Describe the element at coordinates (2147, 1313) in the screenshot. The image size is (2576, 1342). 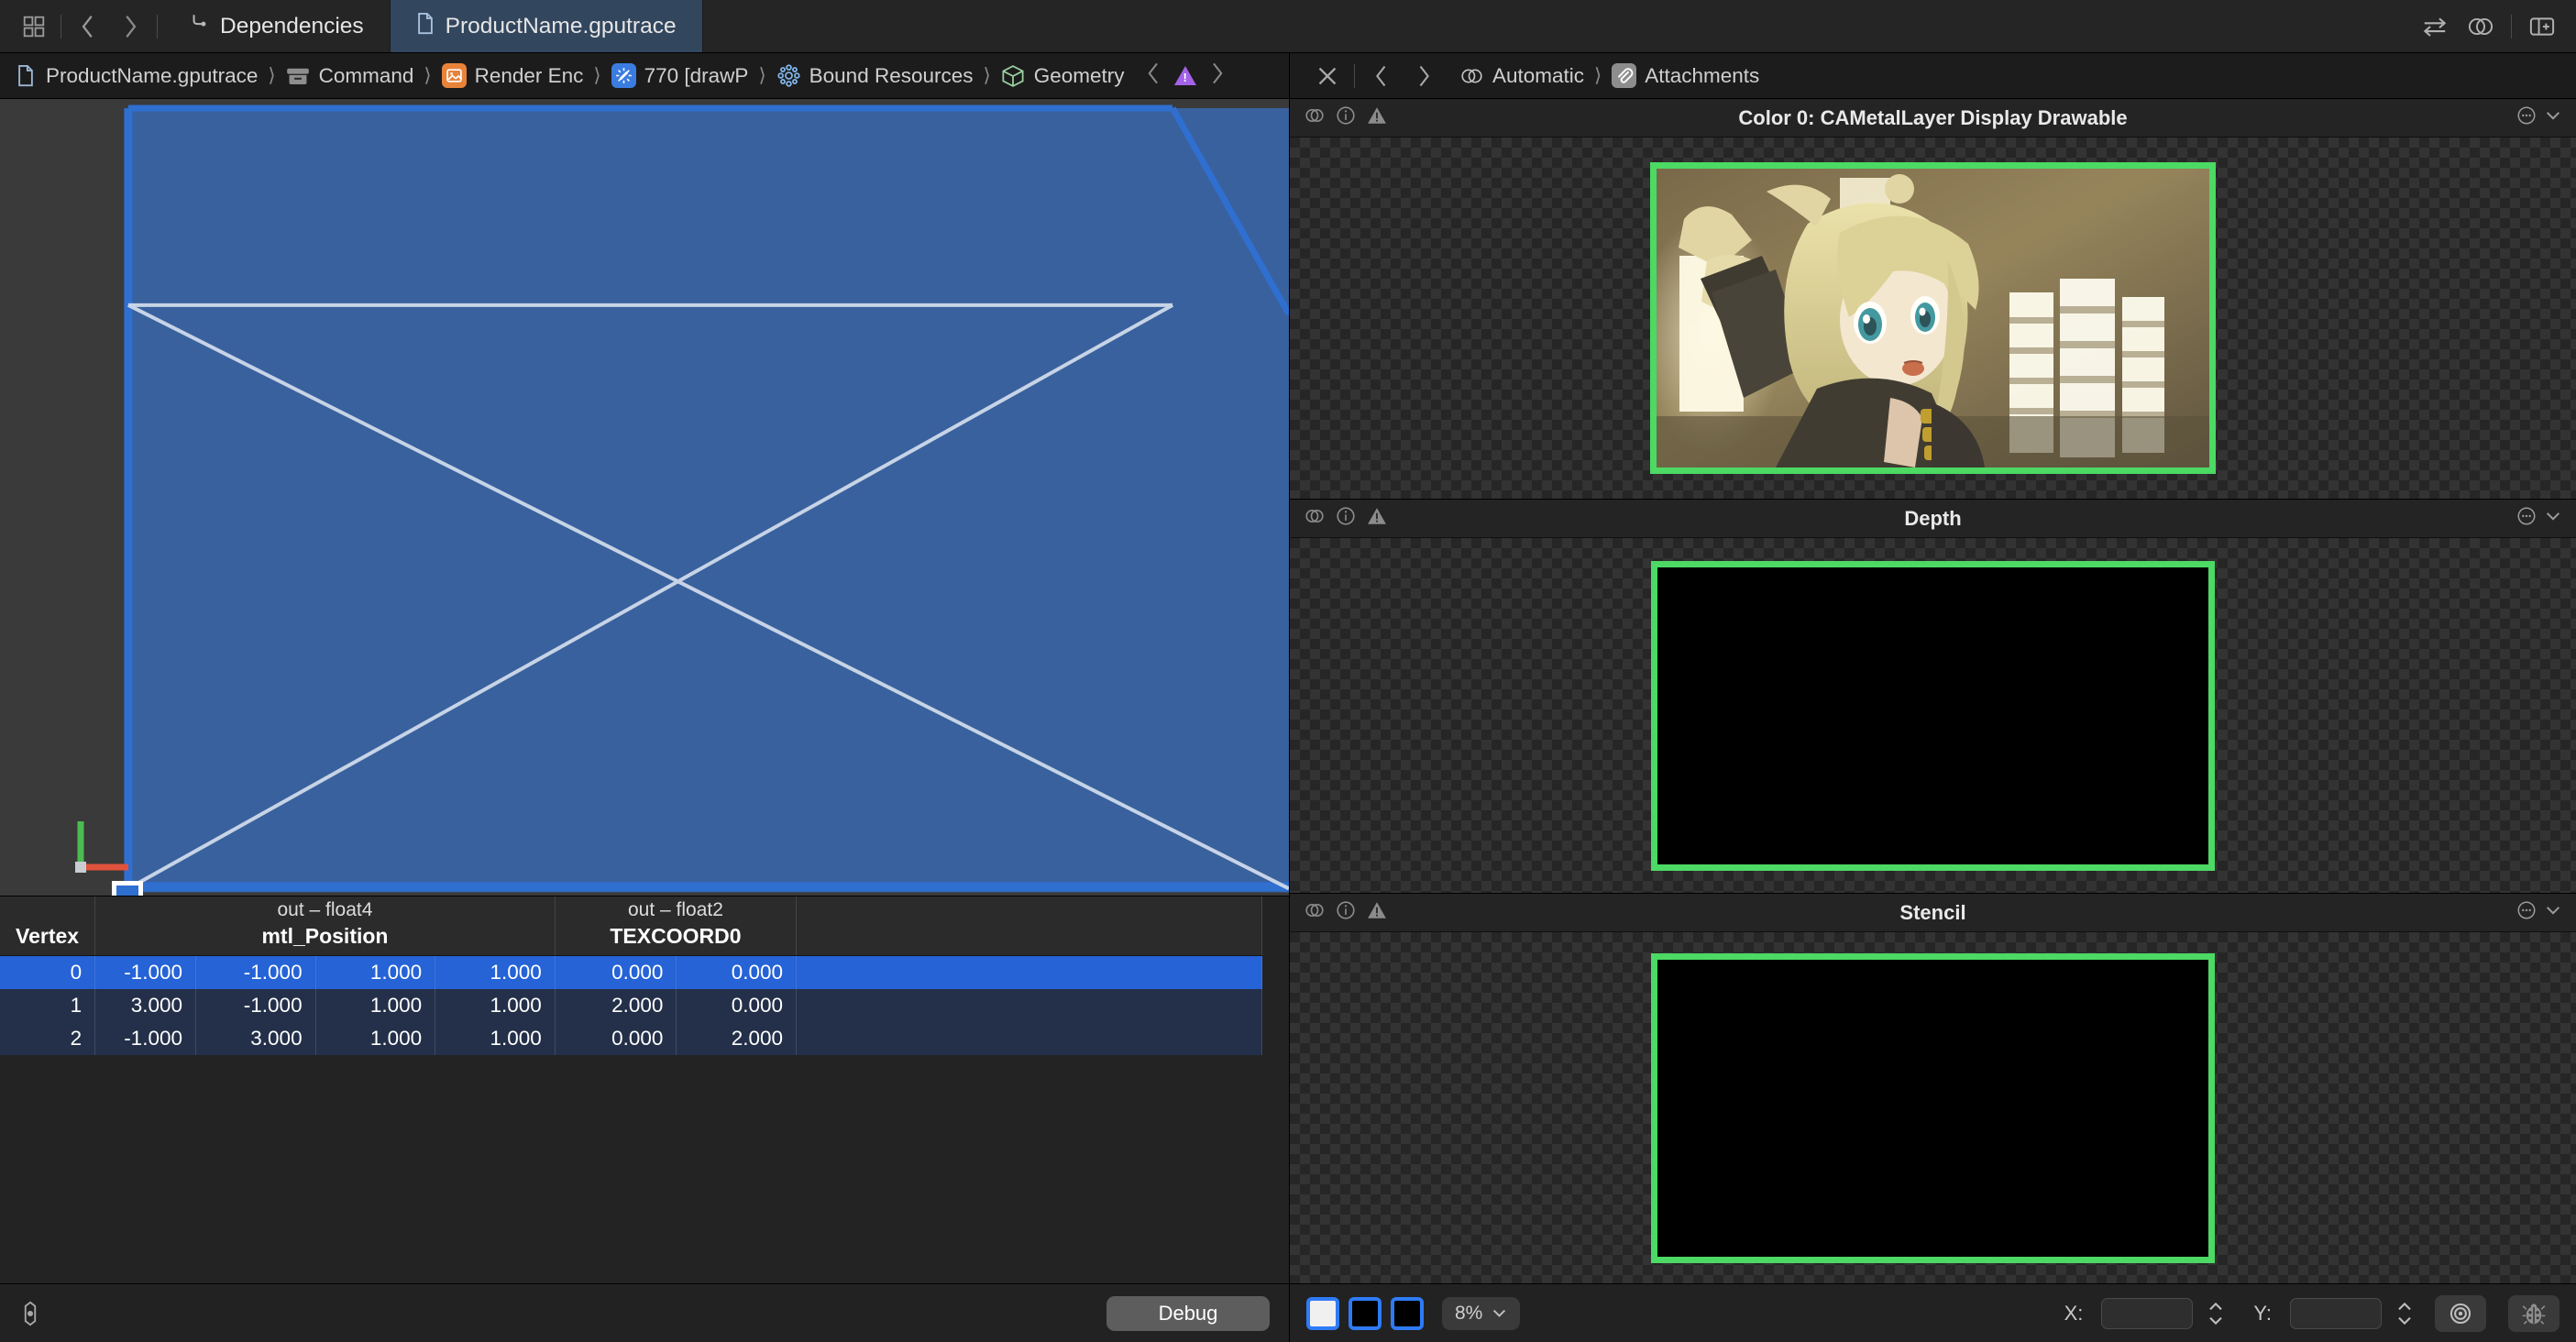
I see `x-coordinate-input` at that location.